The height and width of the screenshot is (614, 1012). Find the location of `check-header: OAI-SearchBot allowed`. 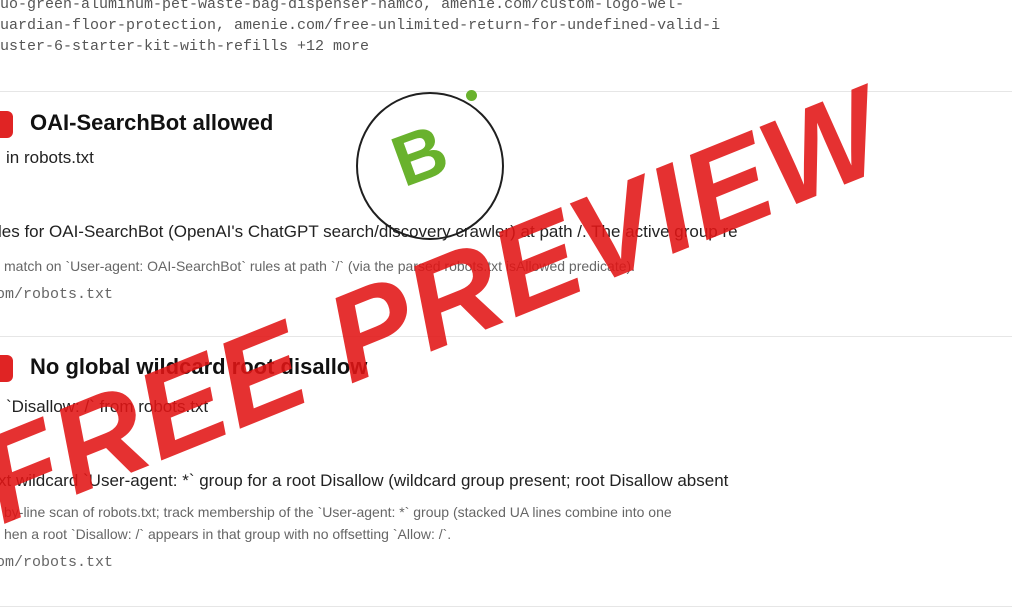

check-header: OAI-SearchBot allowed is located at coordinates (506, 125).